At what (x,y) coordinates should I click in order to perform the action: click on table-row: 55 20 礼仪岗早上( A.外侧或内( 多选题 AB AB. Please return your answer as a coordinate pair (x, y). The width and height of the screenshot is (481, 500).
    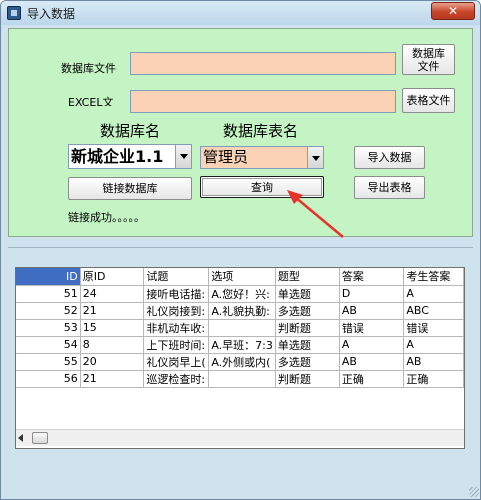
    Looking at the image, I should click on (240, 362).